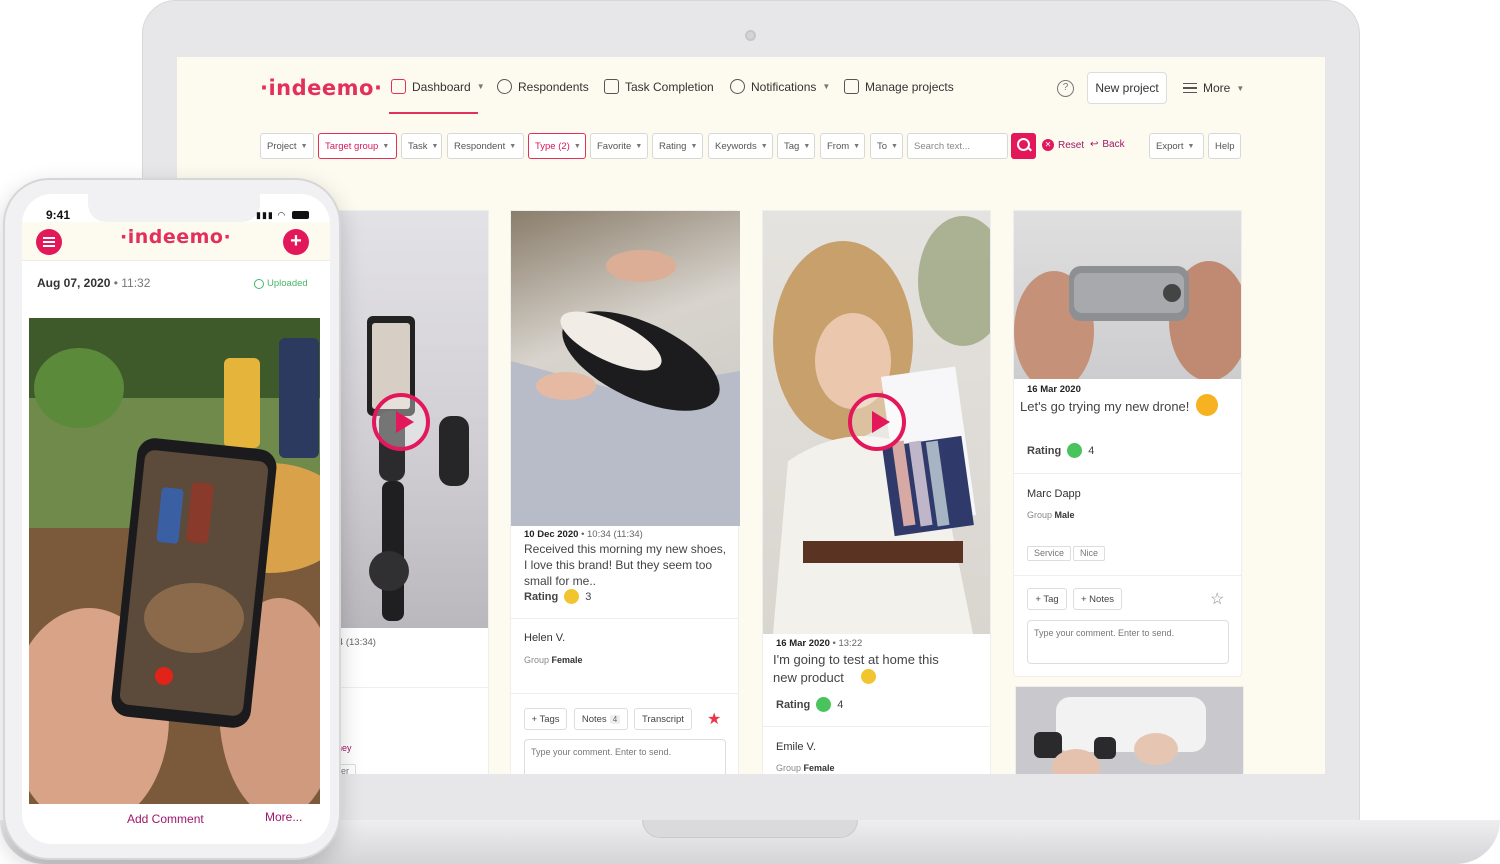 The width and height of the screenshot is (1500, 864). What do you see at coordinates (485, 146) in the screenshot?
I see `filter-respondent: Respondent ▼` at bounding box center [485, 146].